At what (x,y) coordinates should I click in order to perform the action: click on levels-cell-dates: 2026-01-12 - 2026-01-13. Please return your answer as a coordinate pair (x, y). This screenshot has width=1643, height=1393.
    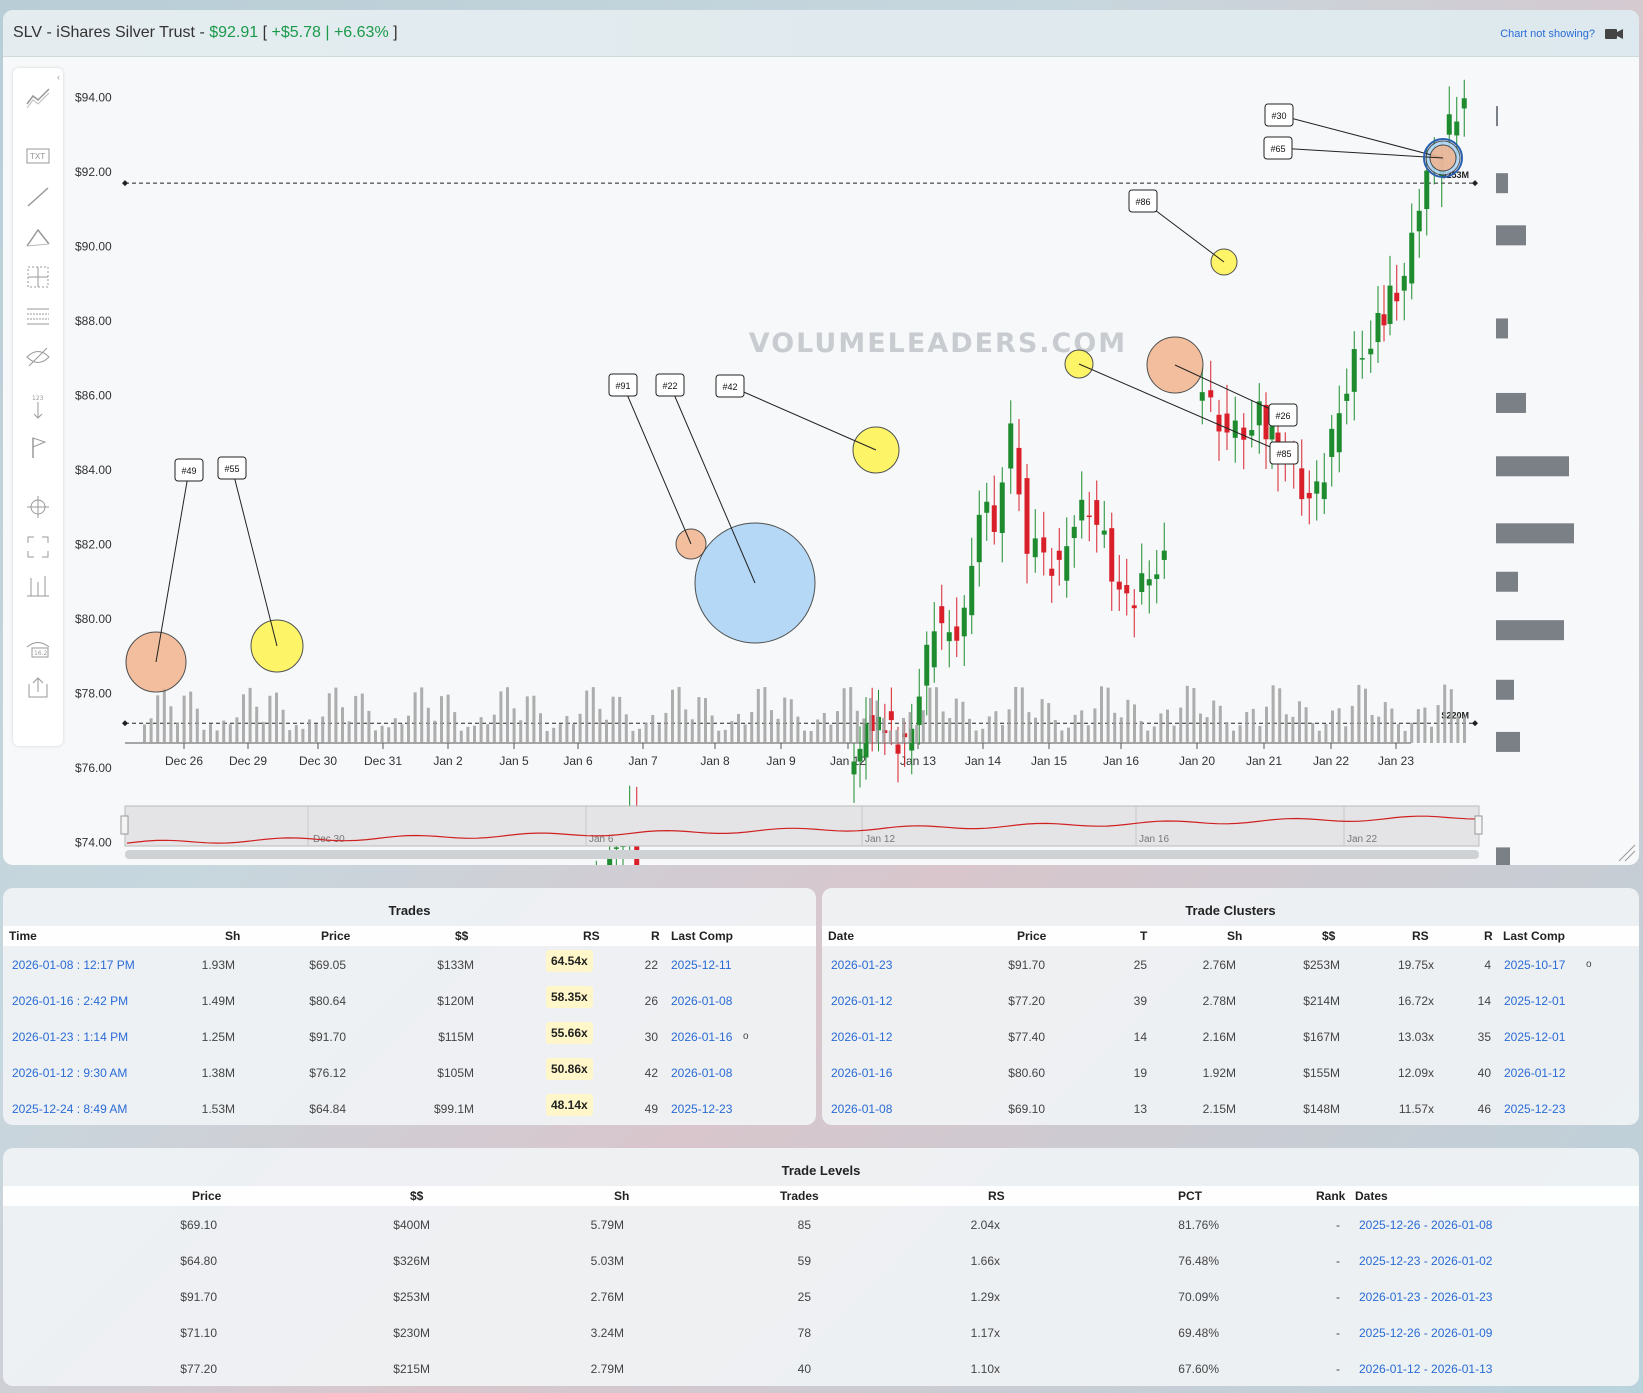
    Looking at the image, I should click on (1425, 1369).